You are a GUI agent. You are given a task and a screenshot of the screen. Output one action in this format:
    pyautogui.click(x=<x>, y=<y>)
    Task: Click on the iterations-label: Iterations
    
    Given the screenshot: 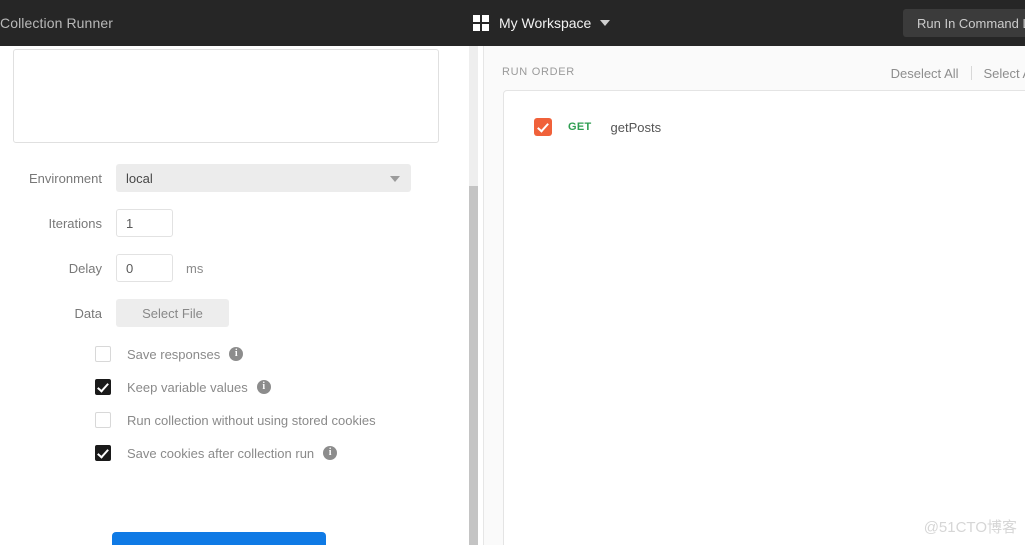 What is the action you would take?
    pyautogui.click(x=75, y=223)
    